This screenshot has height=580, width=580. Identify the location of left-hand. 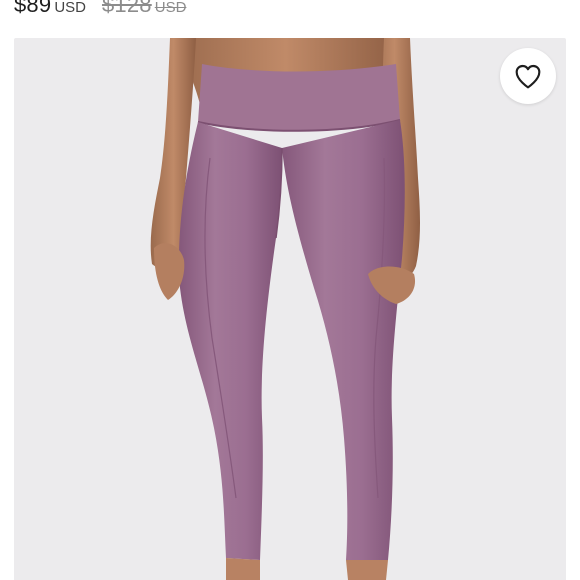
(169, 271).